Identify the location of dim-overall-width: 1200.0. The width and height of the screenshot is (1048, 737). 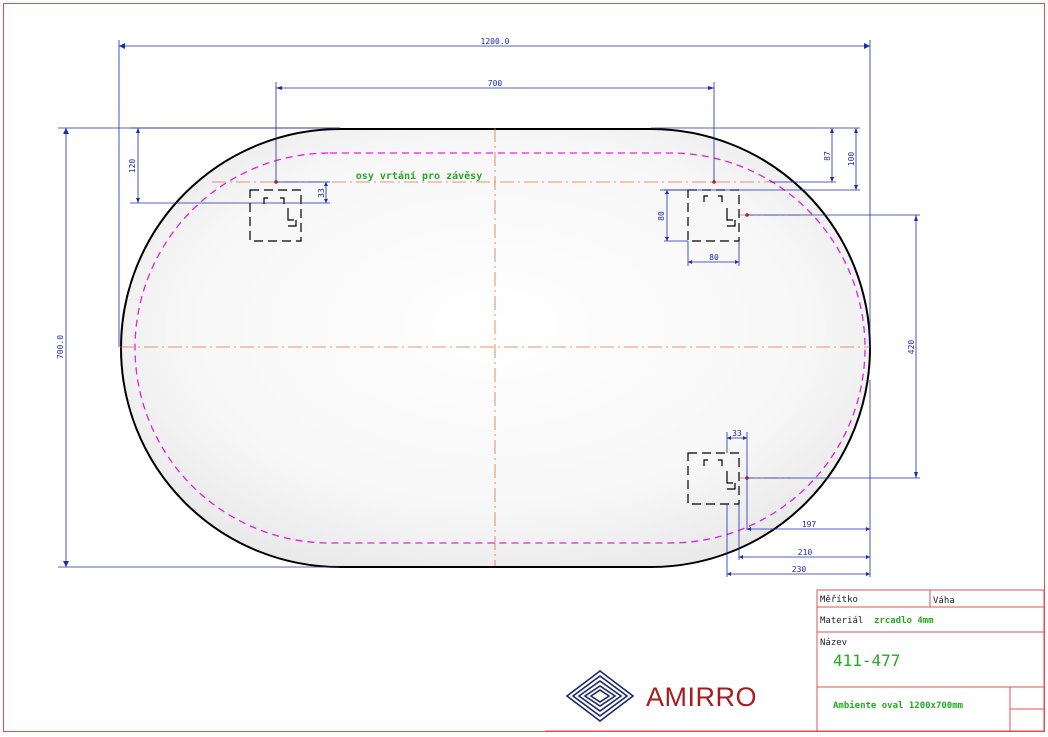
(495, 41).